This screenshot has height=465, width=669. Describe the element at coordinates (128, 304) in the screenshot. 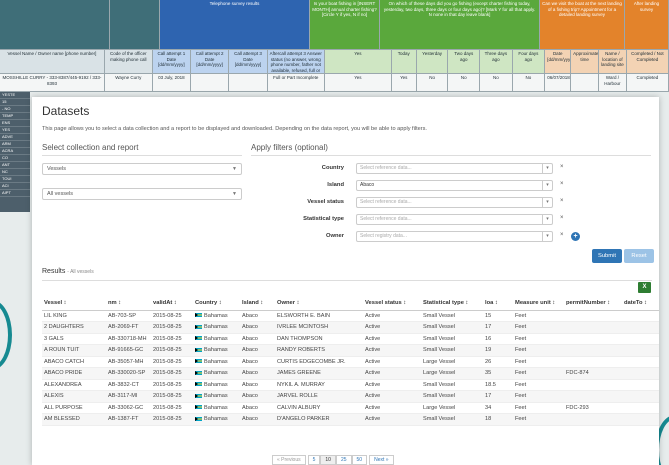

I see `column-header: nm ↕` at that location.